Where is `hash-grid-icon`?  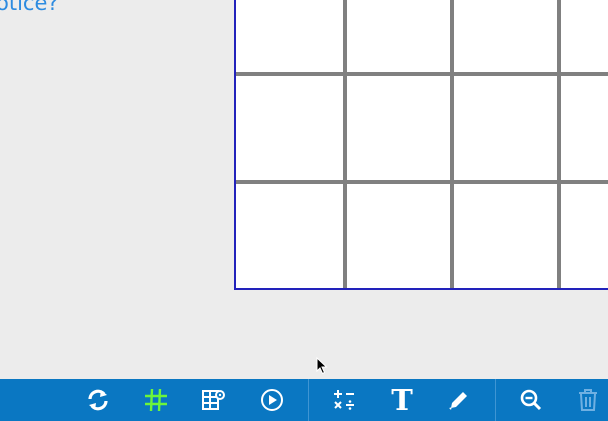
hash-grid-icon is located at coordinates (156, 400).